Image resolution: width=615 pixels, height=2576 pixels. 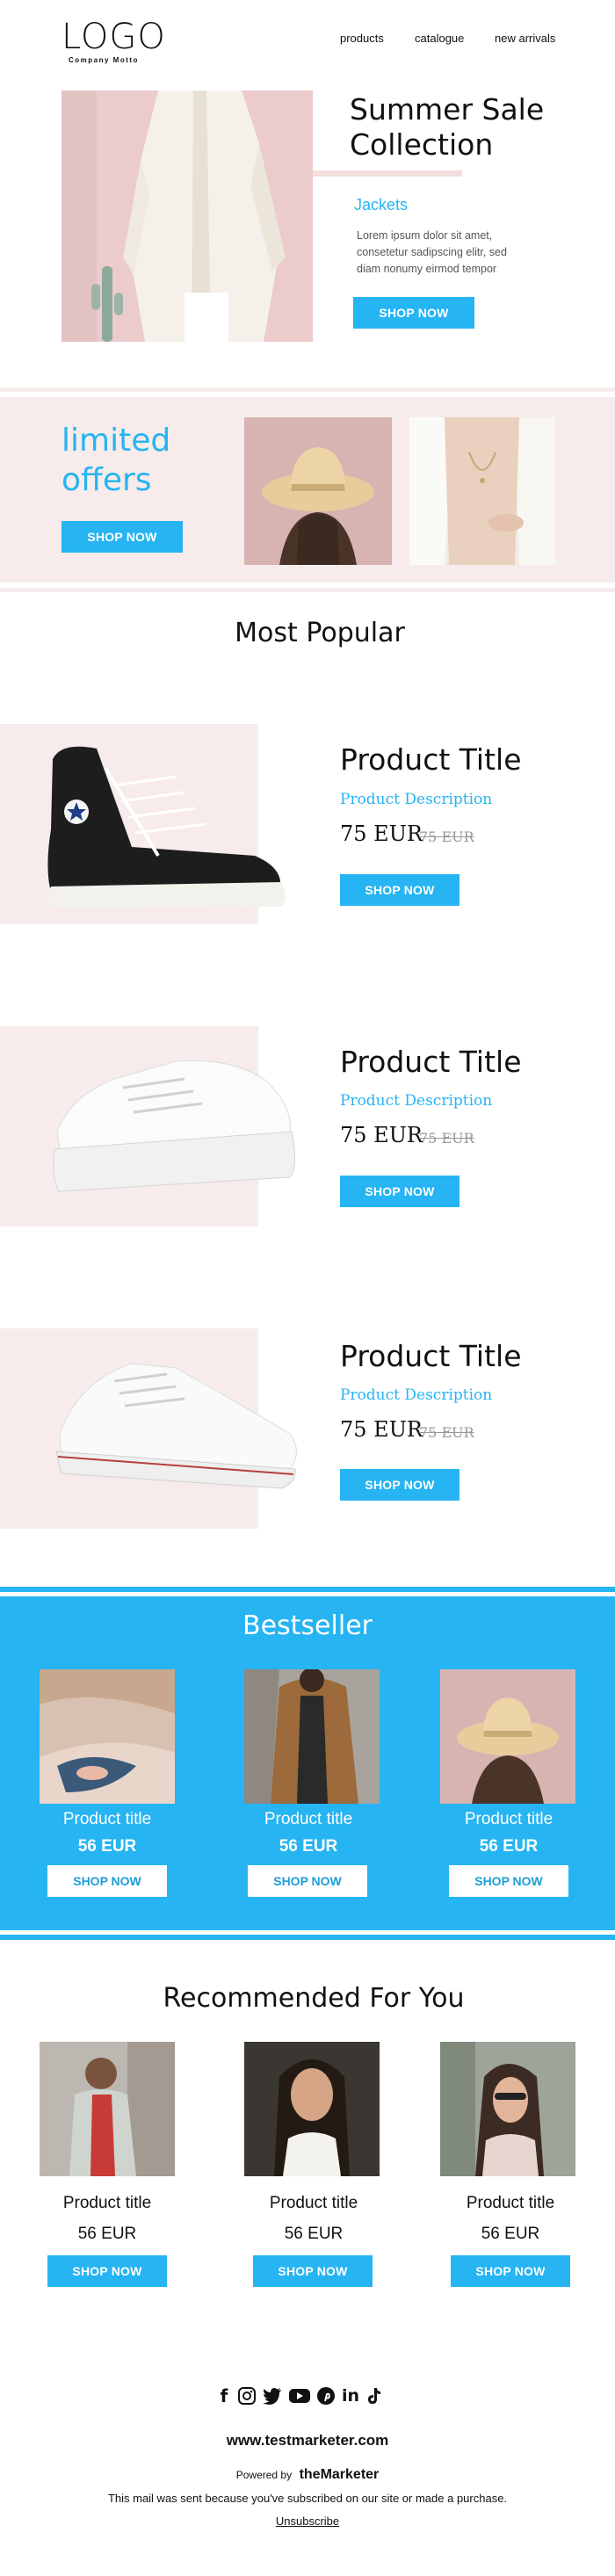 I want to click on offer-image-necklace, so click(x=482, y=491).